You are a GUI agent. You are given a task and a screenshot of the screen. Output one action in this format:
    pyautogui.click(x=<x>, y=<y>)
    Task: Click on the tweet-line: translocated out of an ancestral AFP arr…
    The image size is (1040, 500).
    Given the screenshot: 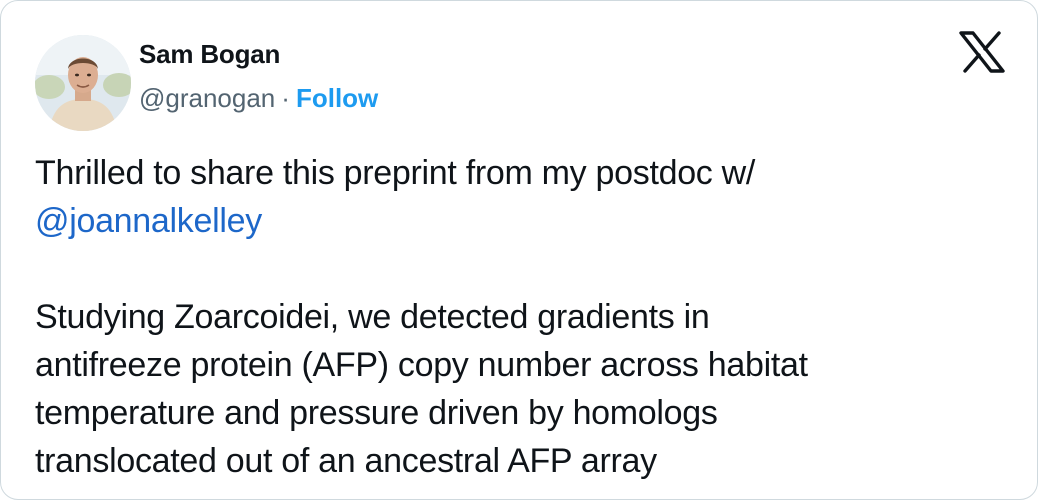 What is the action you would take?
    pyautogui.click(x=346, y=461)
    